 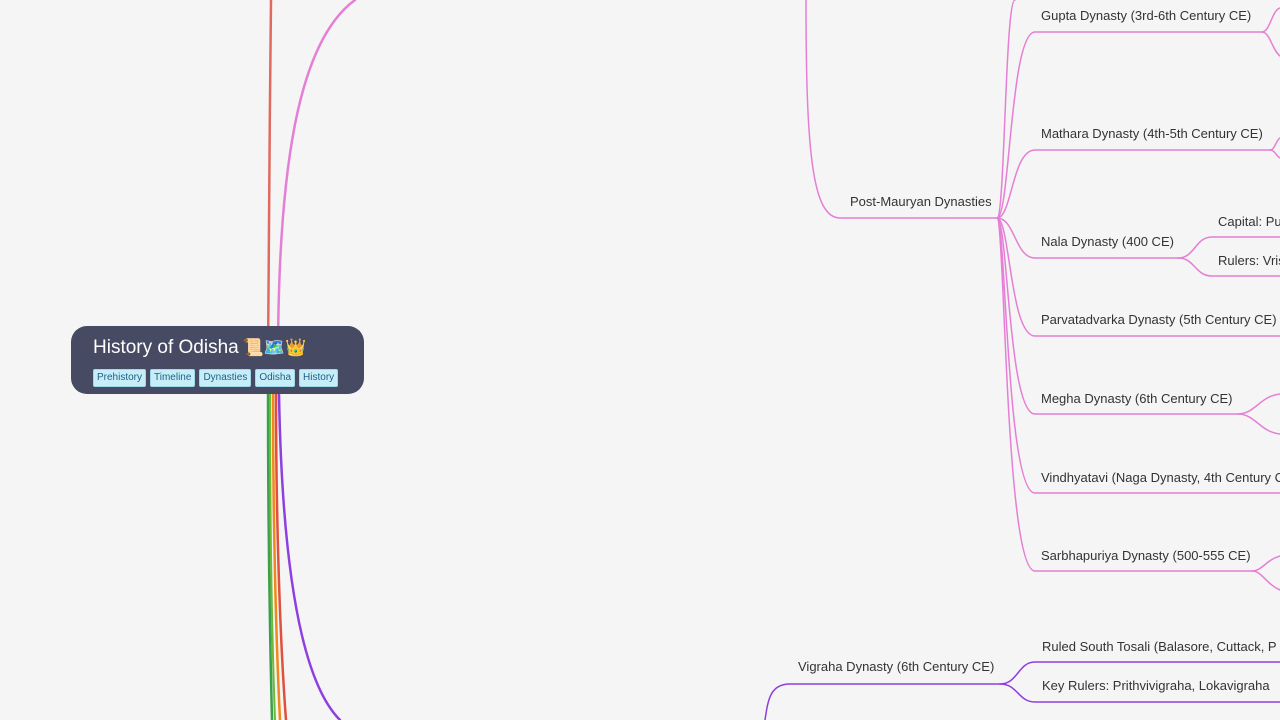 I want to click on node-mathara: Mathara Dynasty (4th-5th Century CE), so click(x=1152, y=134).